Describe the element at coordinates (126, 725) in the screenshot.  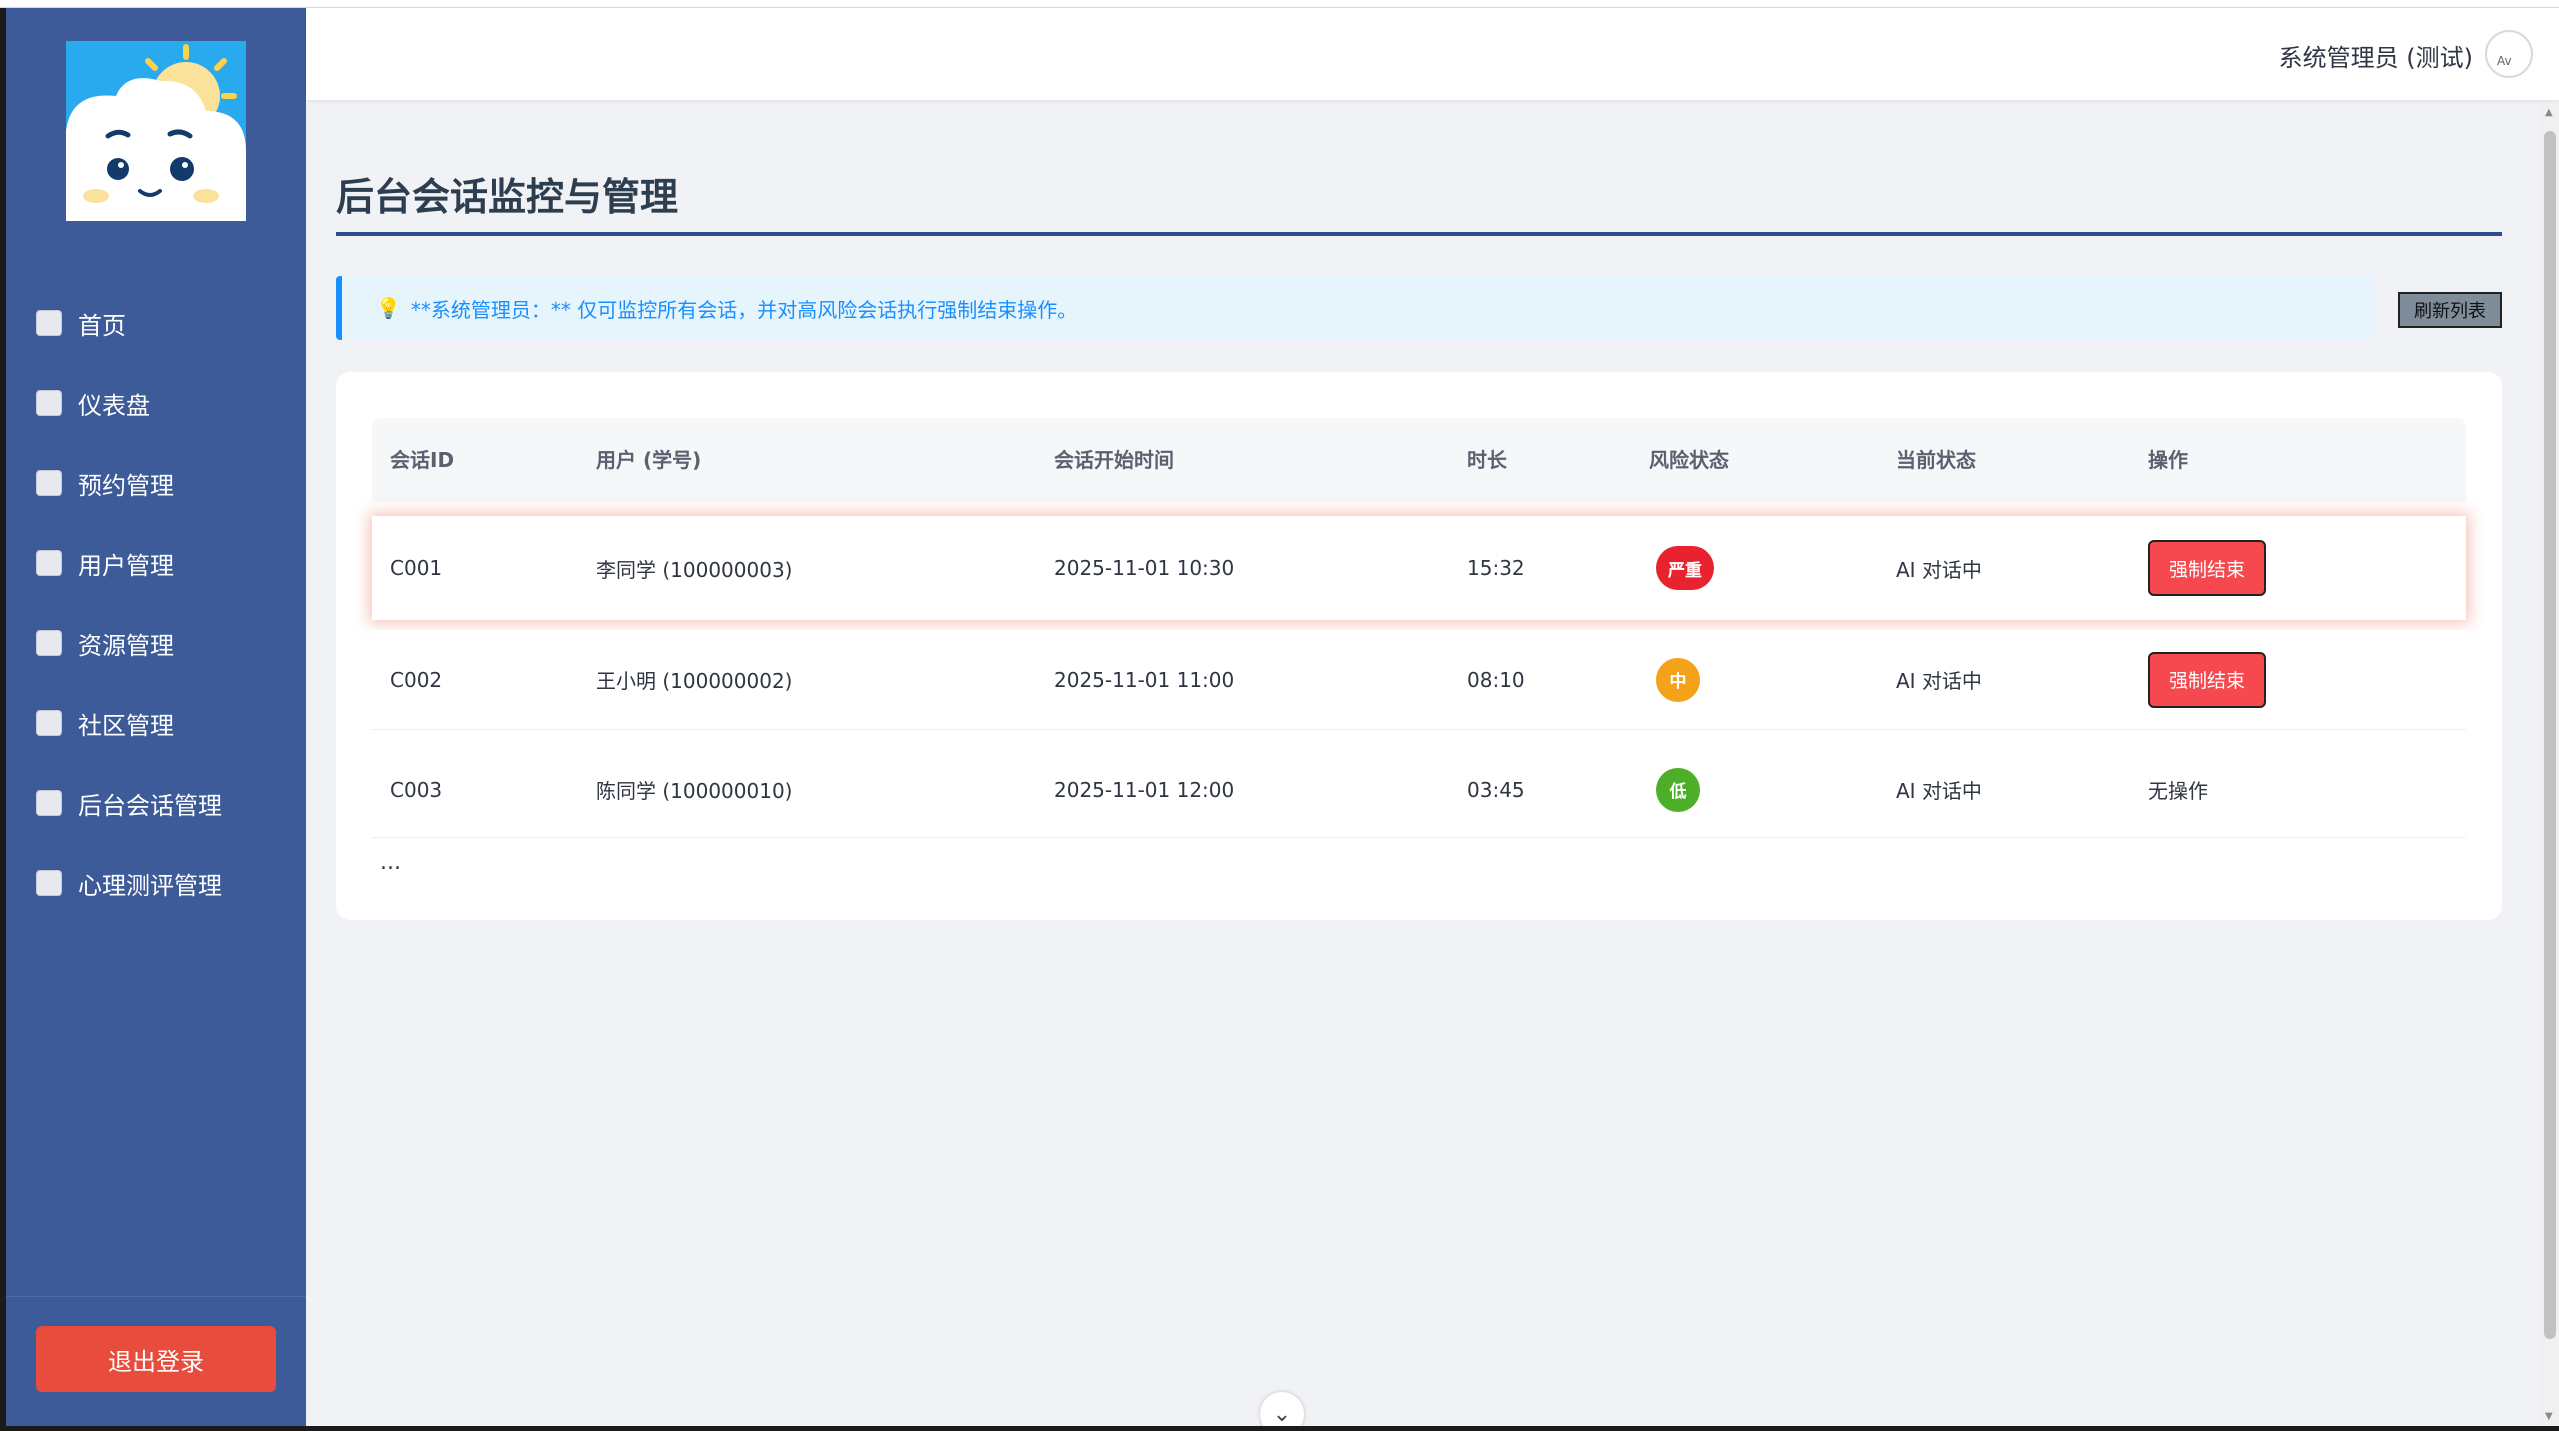
I see `sidebar-item-label: 社区管理` at that location.